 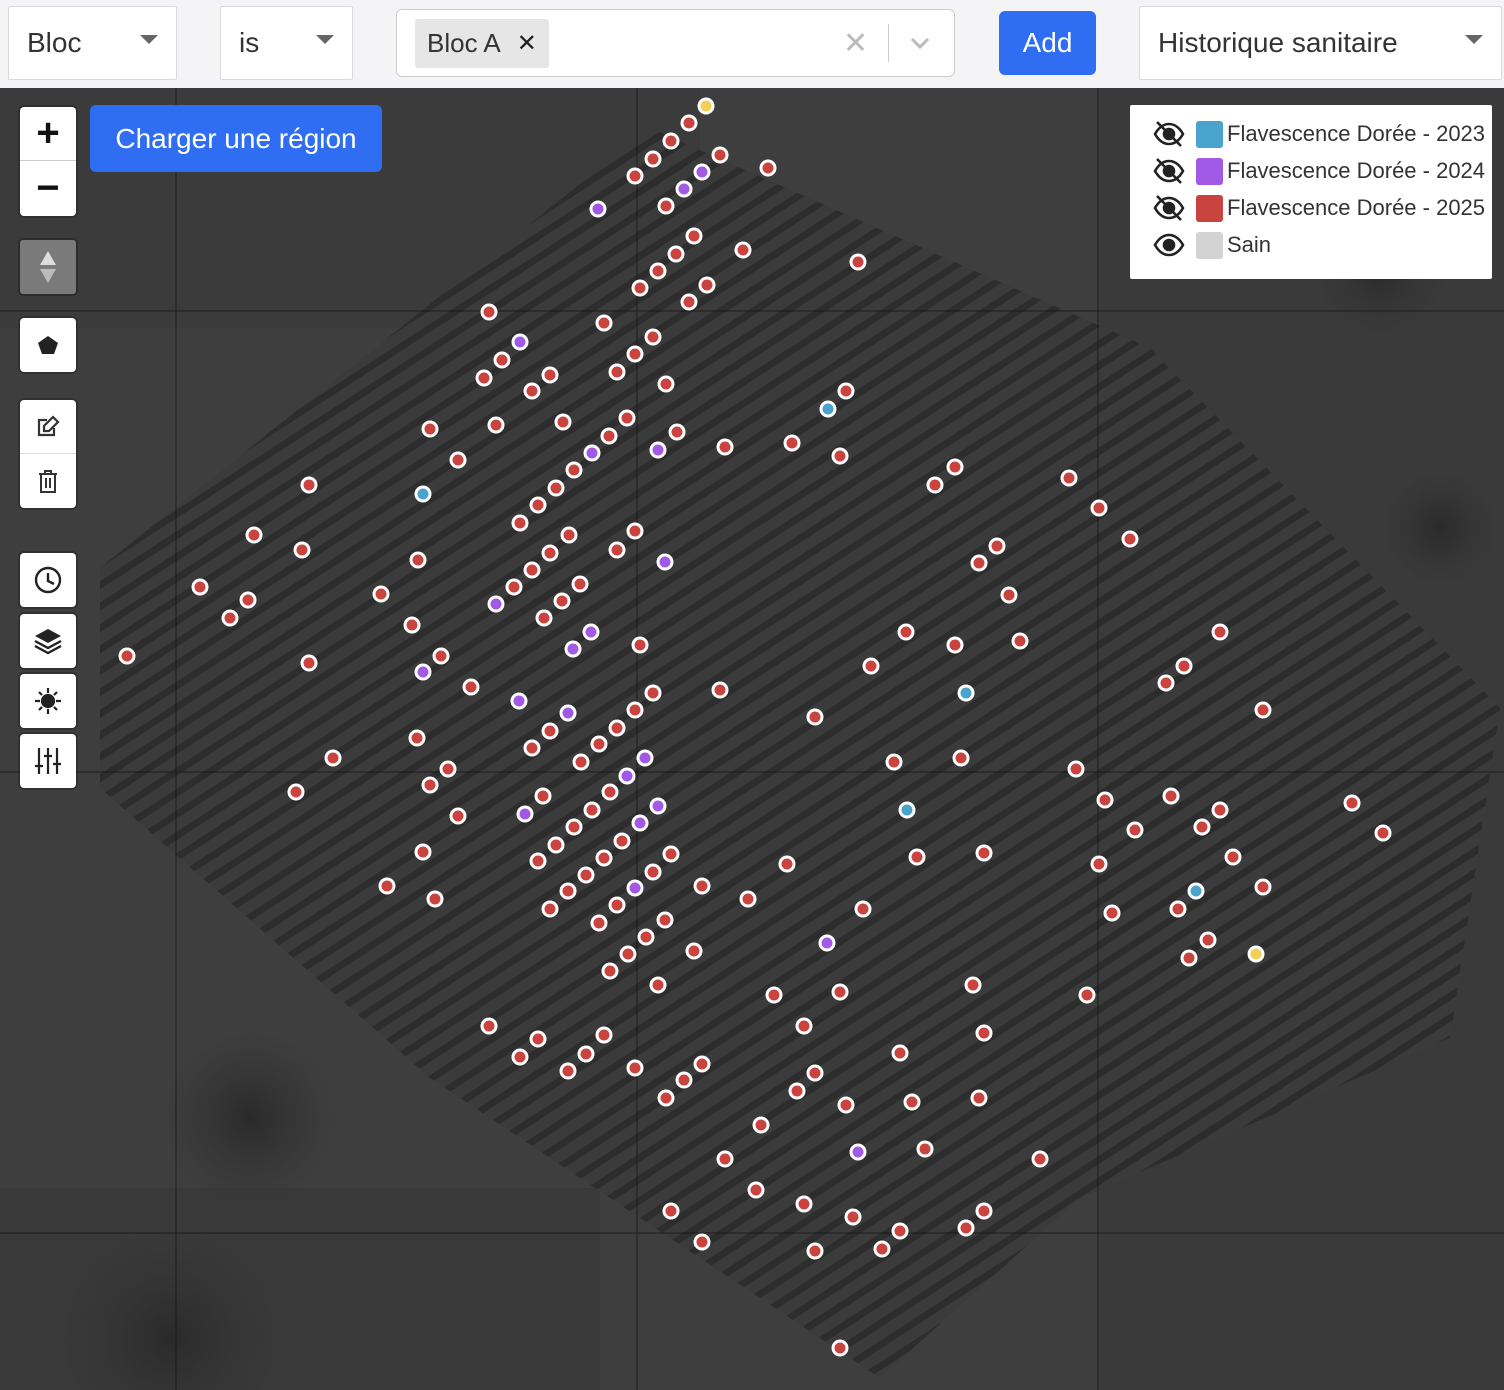 What do you see at coordinates (675, 43) in the screenshot?
I see `value-multiselect: Bloc A ✕ ✕` at bounding box center [675, 43].